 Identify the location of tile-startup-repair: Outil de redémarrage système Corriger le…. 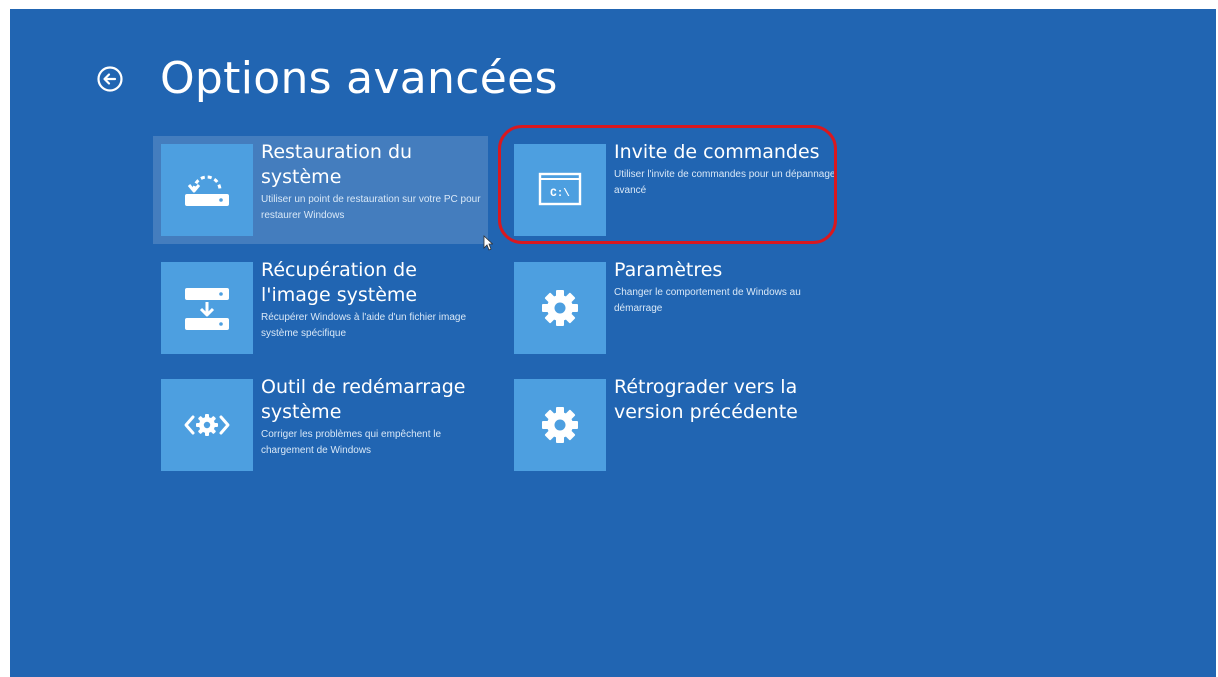
(320, 425).